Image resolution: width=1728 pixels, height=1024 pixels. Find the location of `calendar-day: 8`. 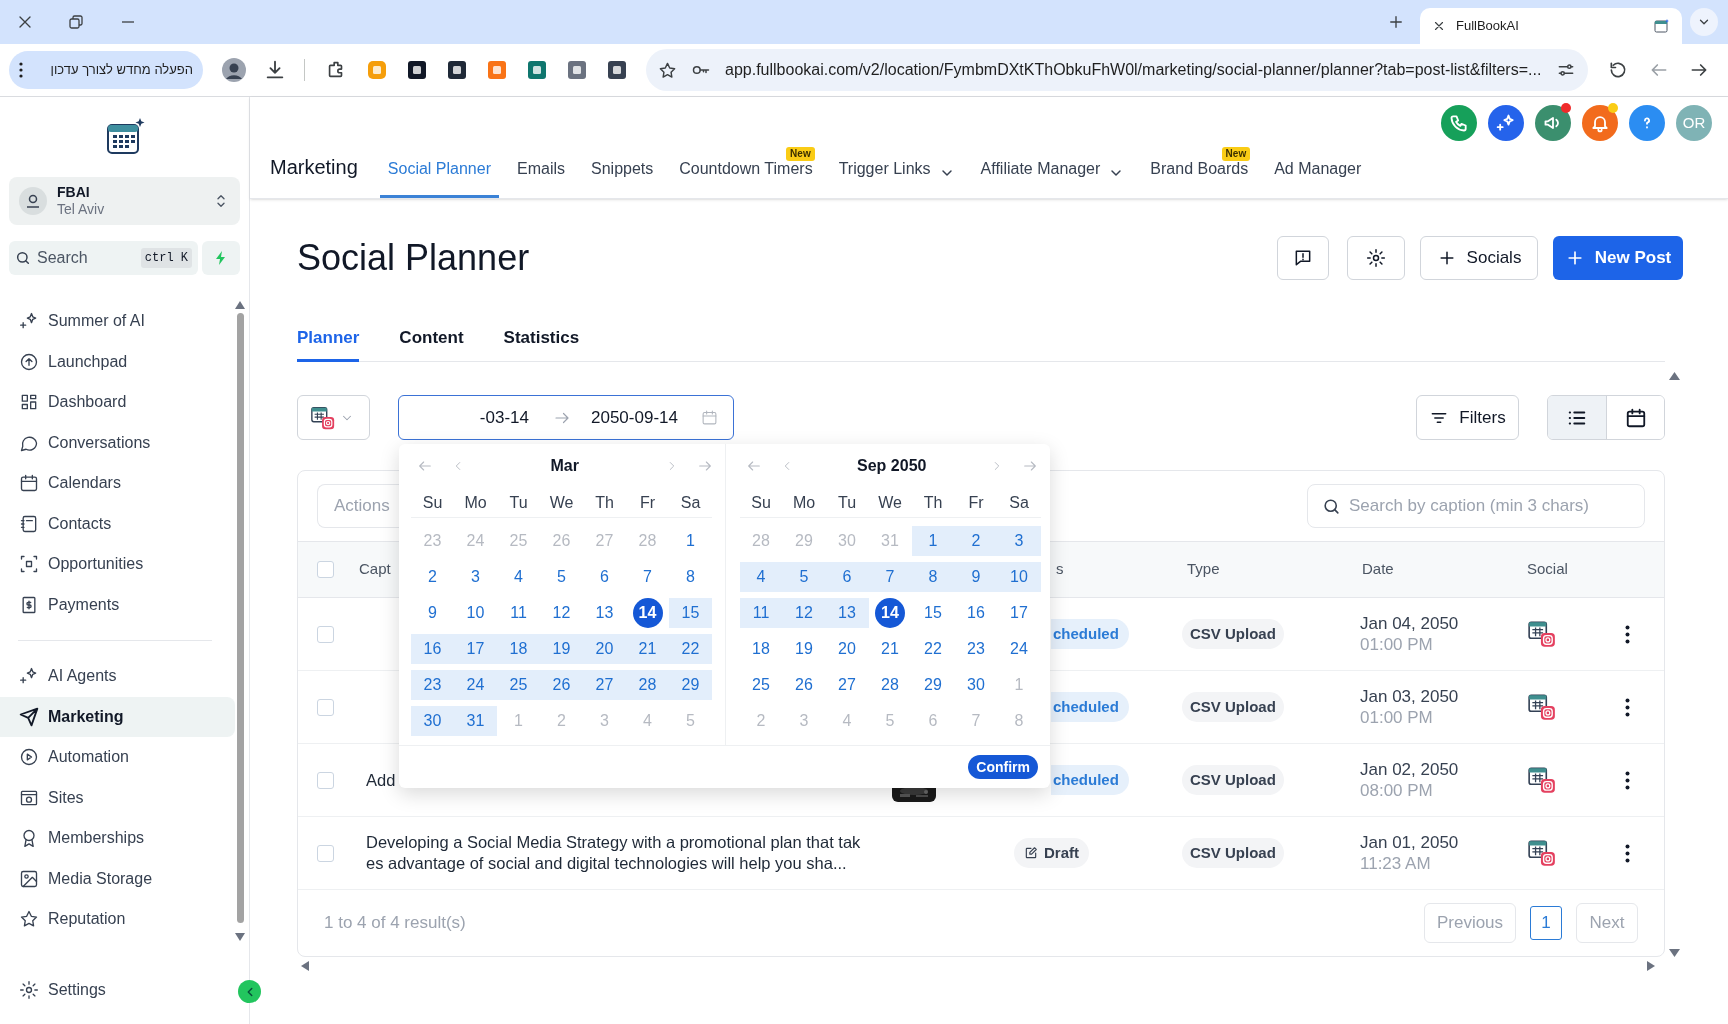

calendar-day: 8 is located at coordinates (690, 577).